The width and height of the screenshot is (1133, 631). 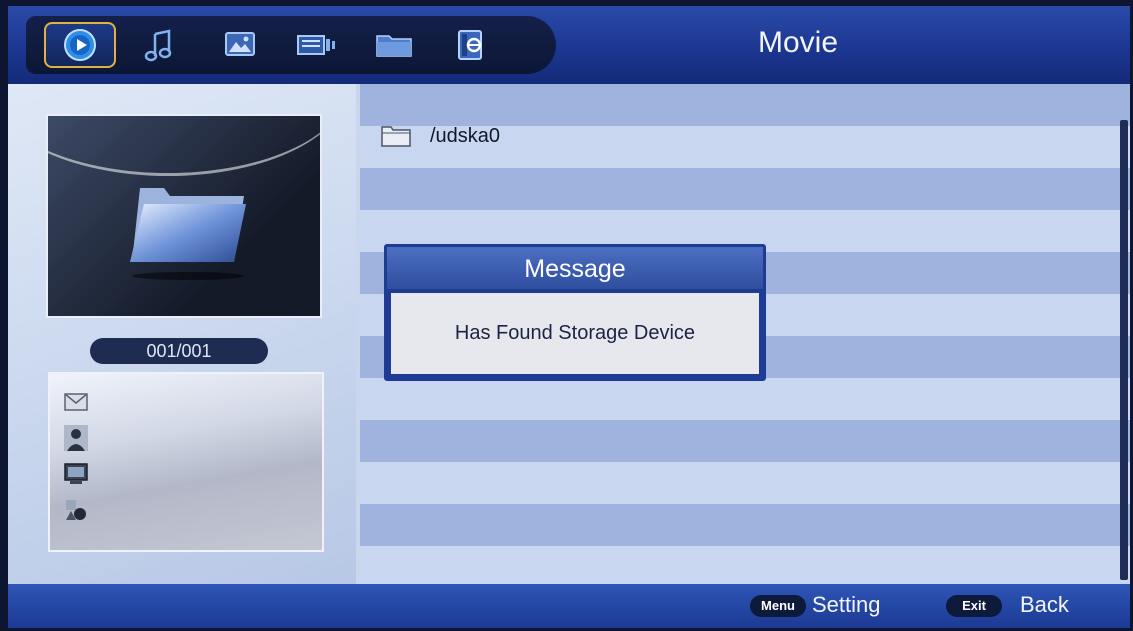 What do you see at coordinates (974, 606) in the screenshot?
I see `exit-key-badge: Exit` at bounding box center [974, 606].